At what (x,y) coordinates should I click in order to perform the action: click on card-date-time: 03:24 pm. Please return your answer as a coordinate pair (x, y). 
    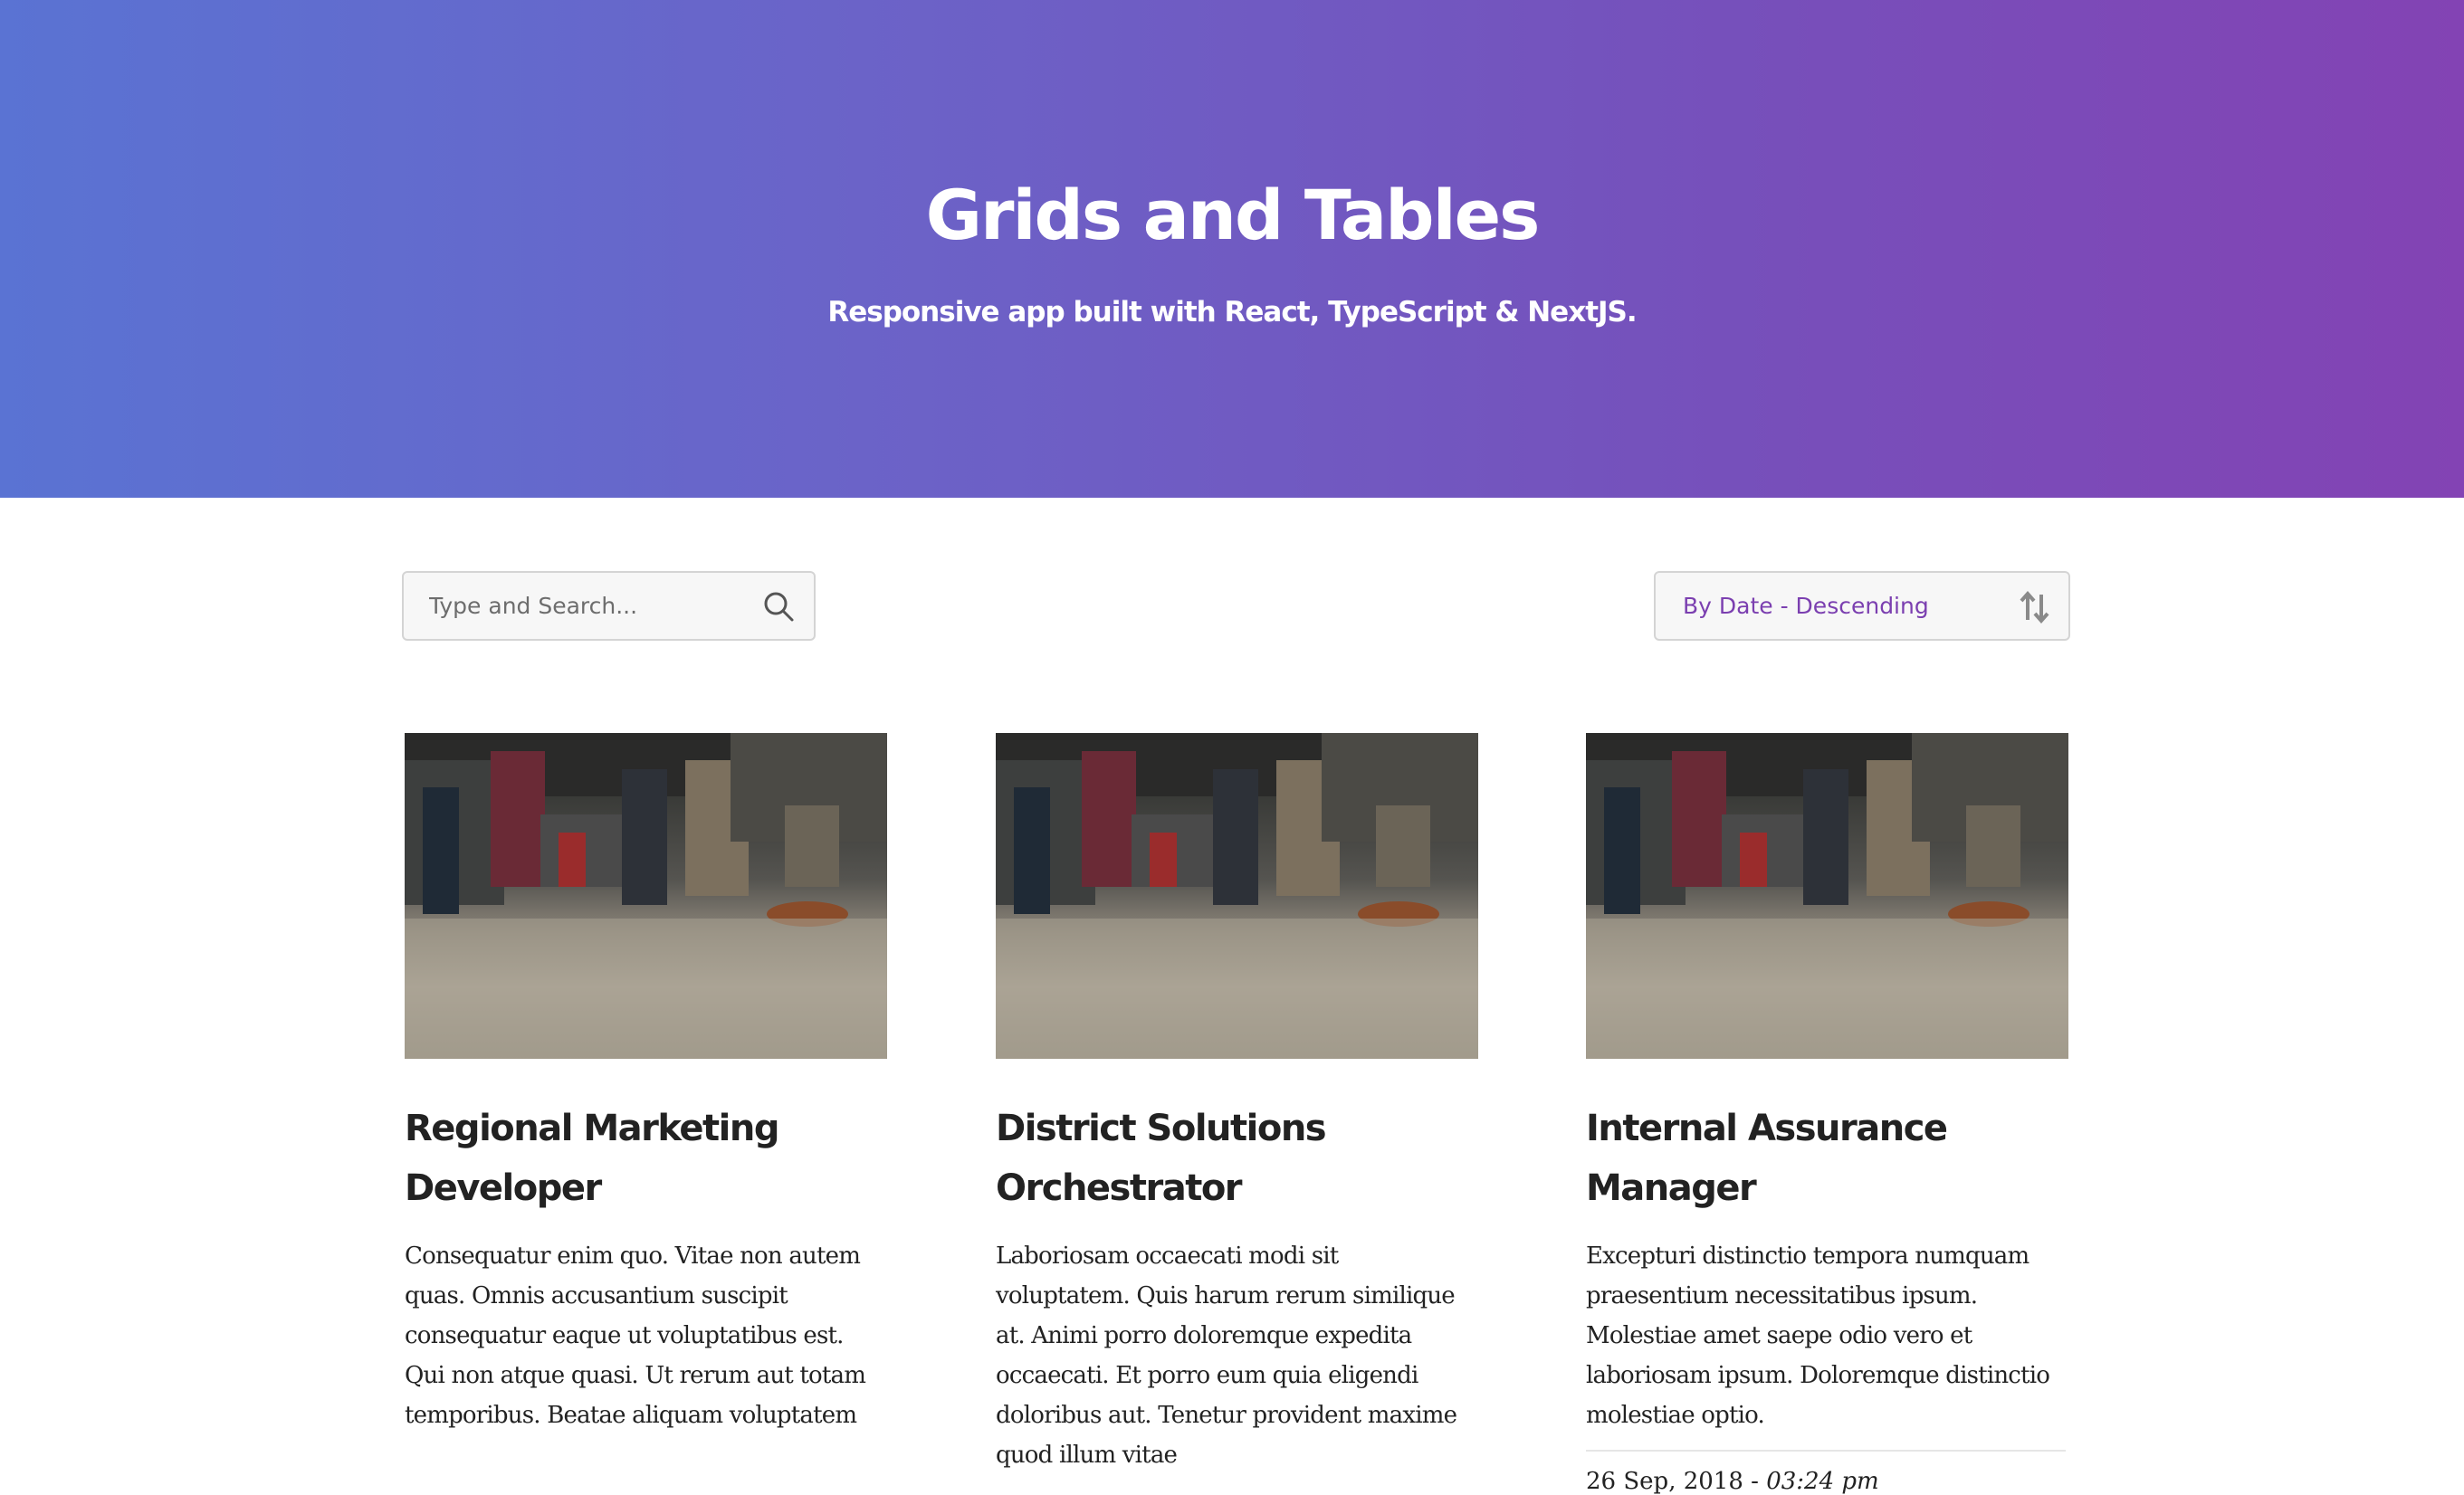
    Looking at the image, I should click on (1822, 1481).